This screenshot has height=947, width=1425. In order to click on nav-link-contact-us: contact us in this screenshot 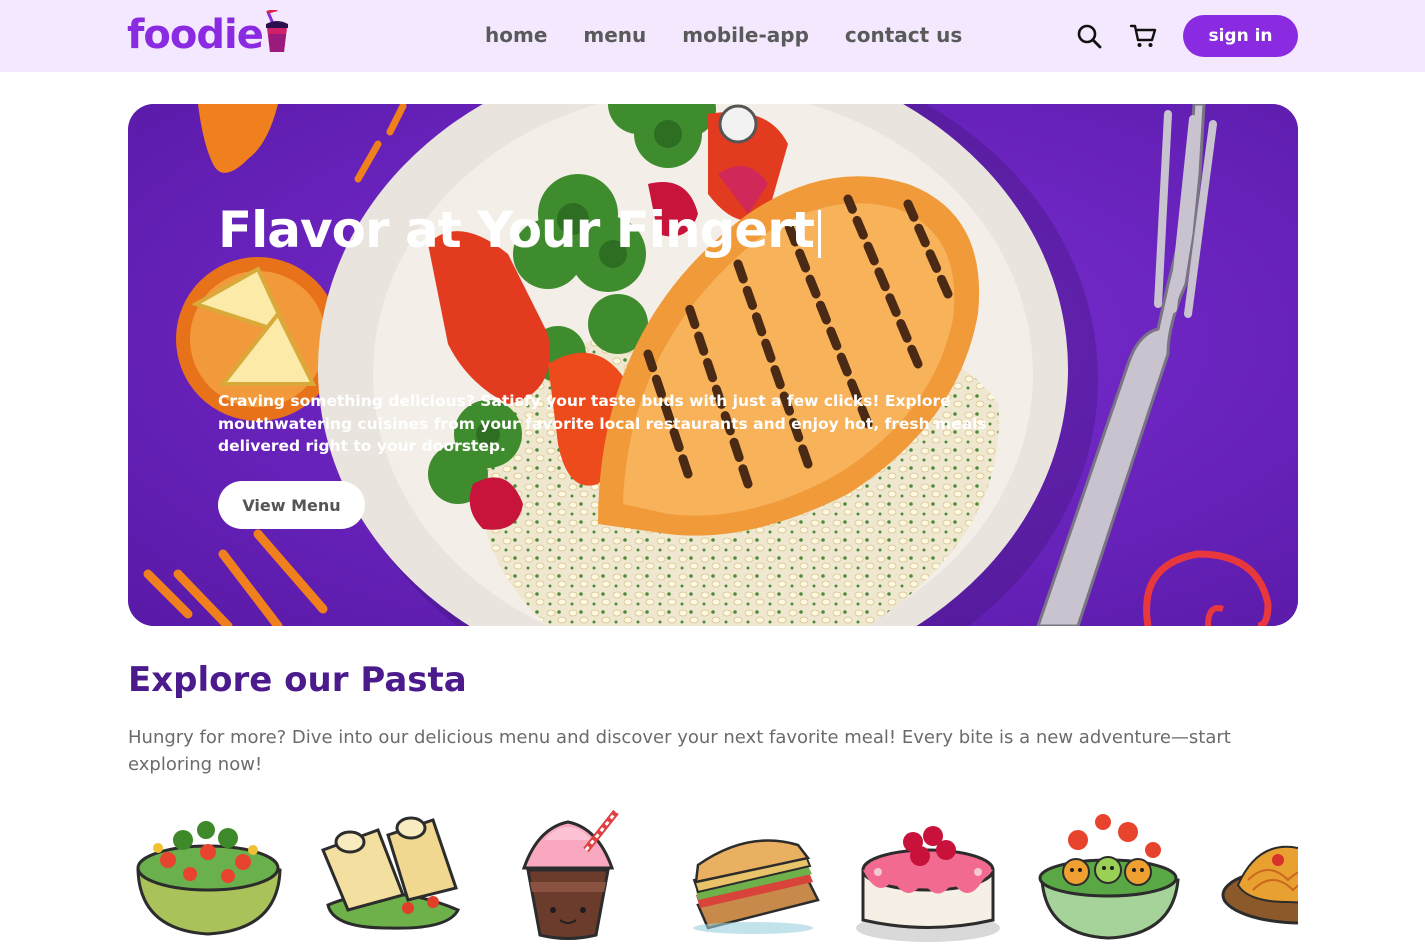, I will do `click(903, 35)`.